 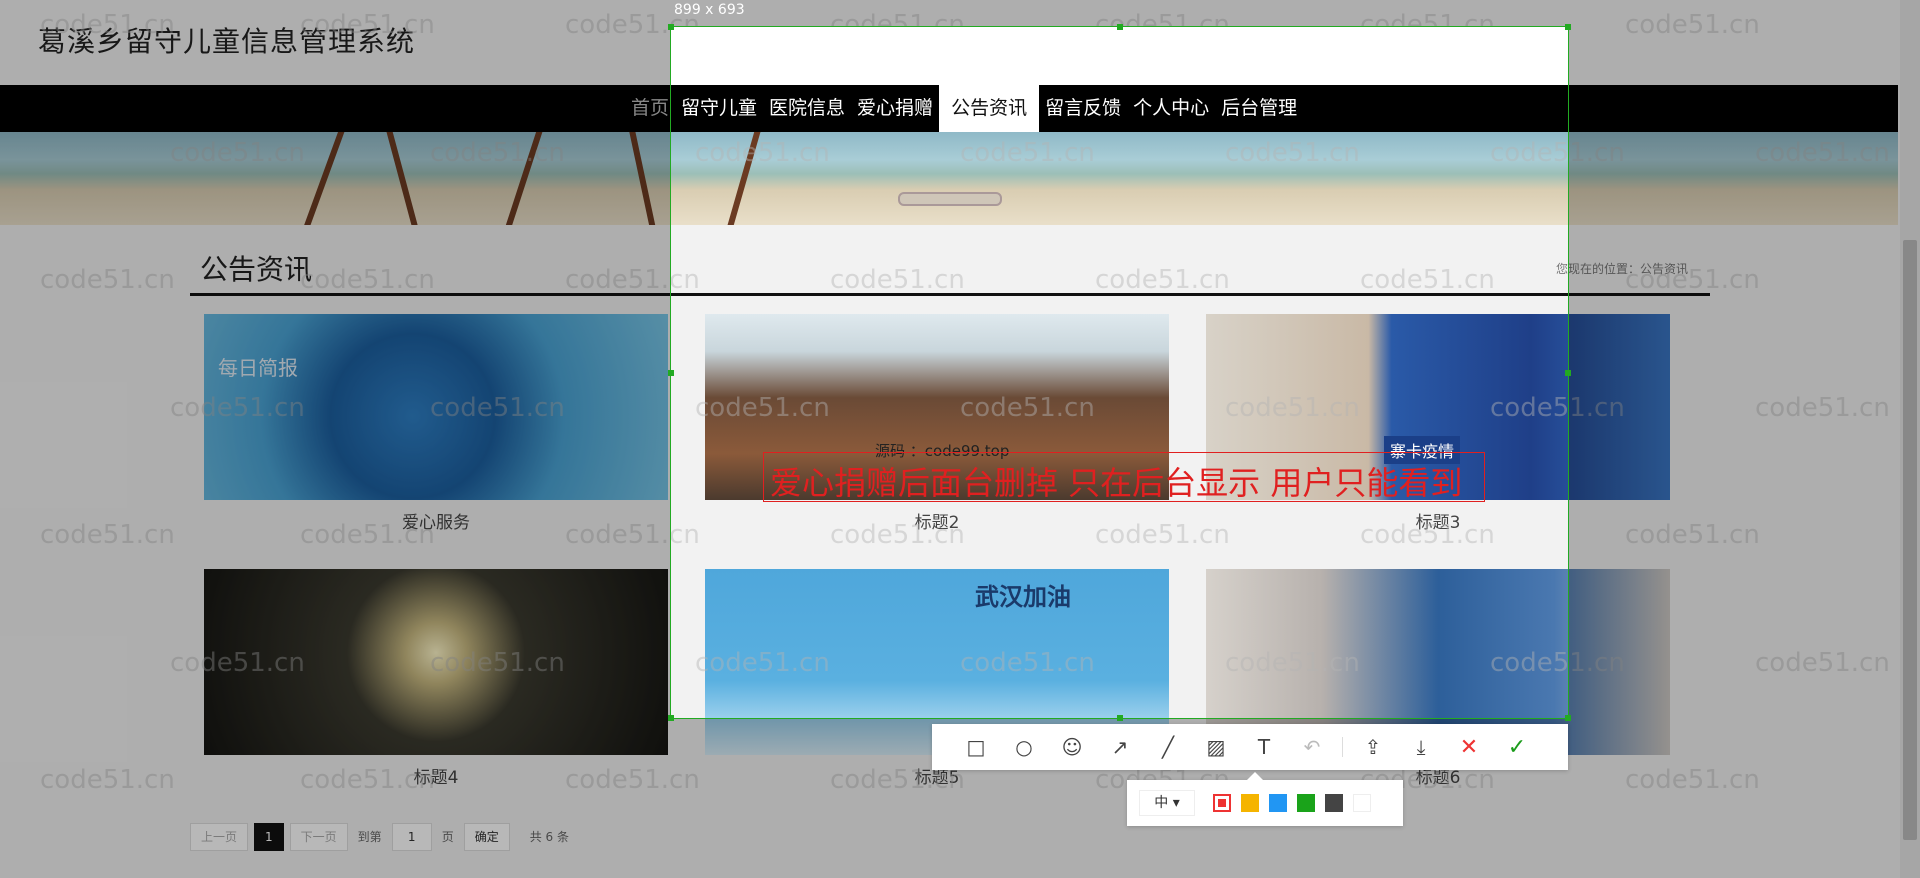 I want to click on arrow-icon: ↗, so click(x=1120, y=747).